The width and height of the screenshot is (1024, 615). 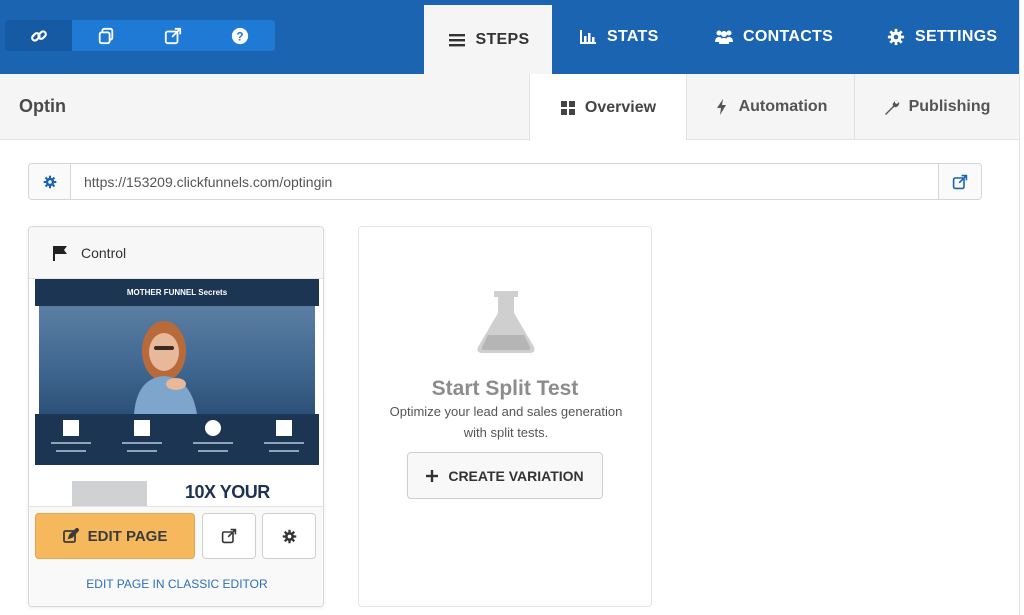 I want to click on help-button: ?, so click(x=239, y=35).